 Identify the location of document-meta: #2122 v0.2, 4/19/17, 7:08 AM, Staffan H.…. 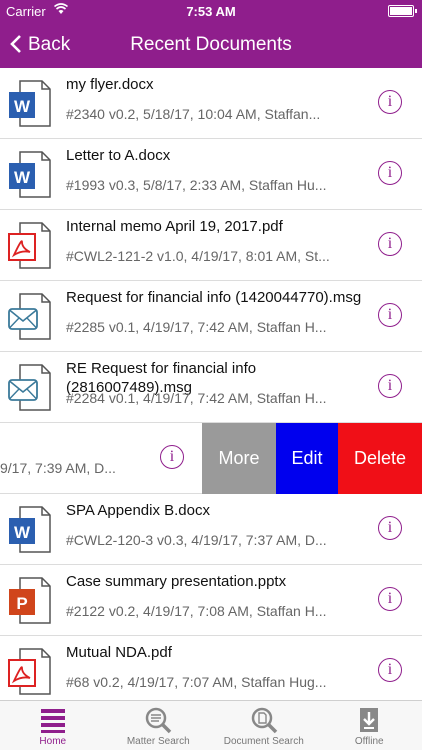
(196, 611).